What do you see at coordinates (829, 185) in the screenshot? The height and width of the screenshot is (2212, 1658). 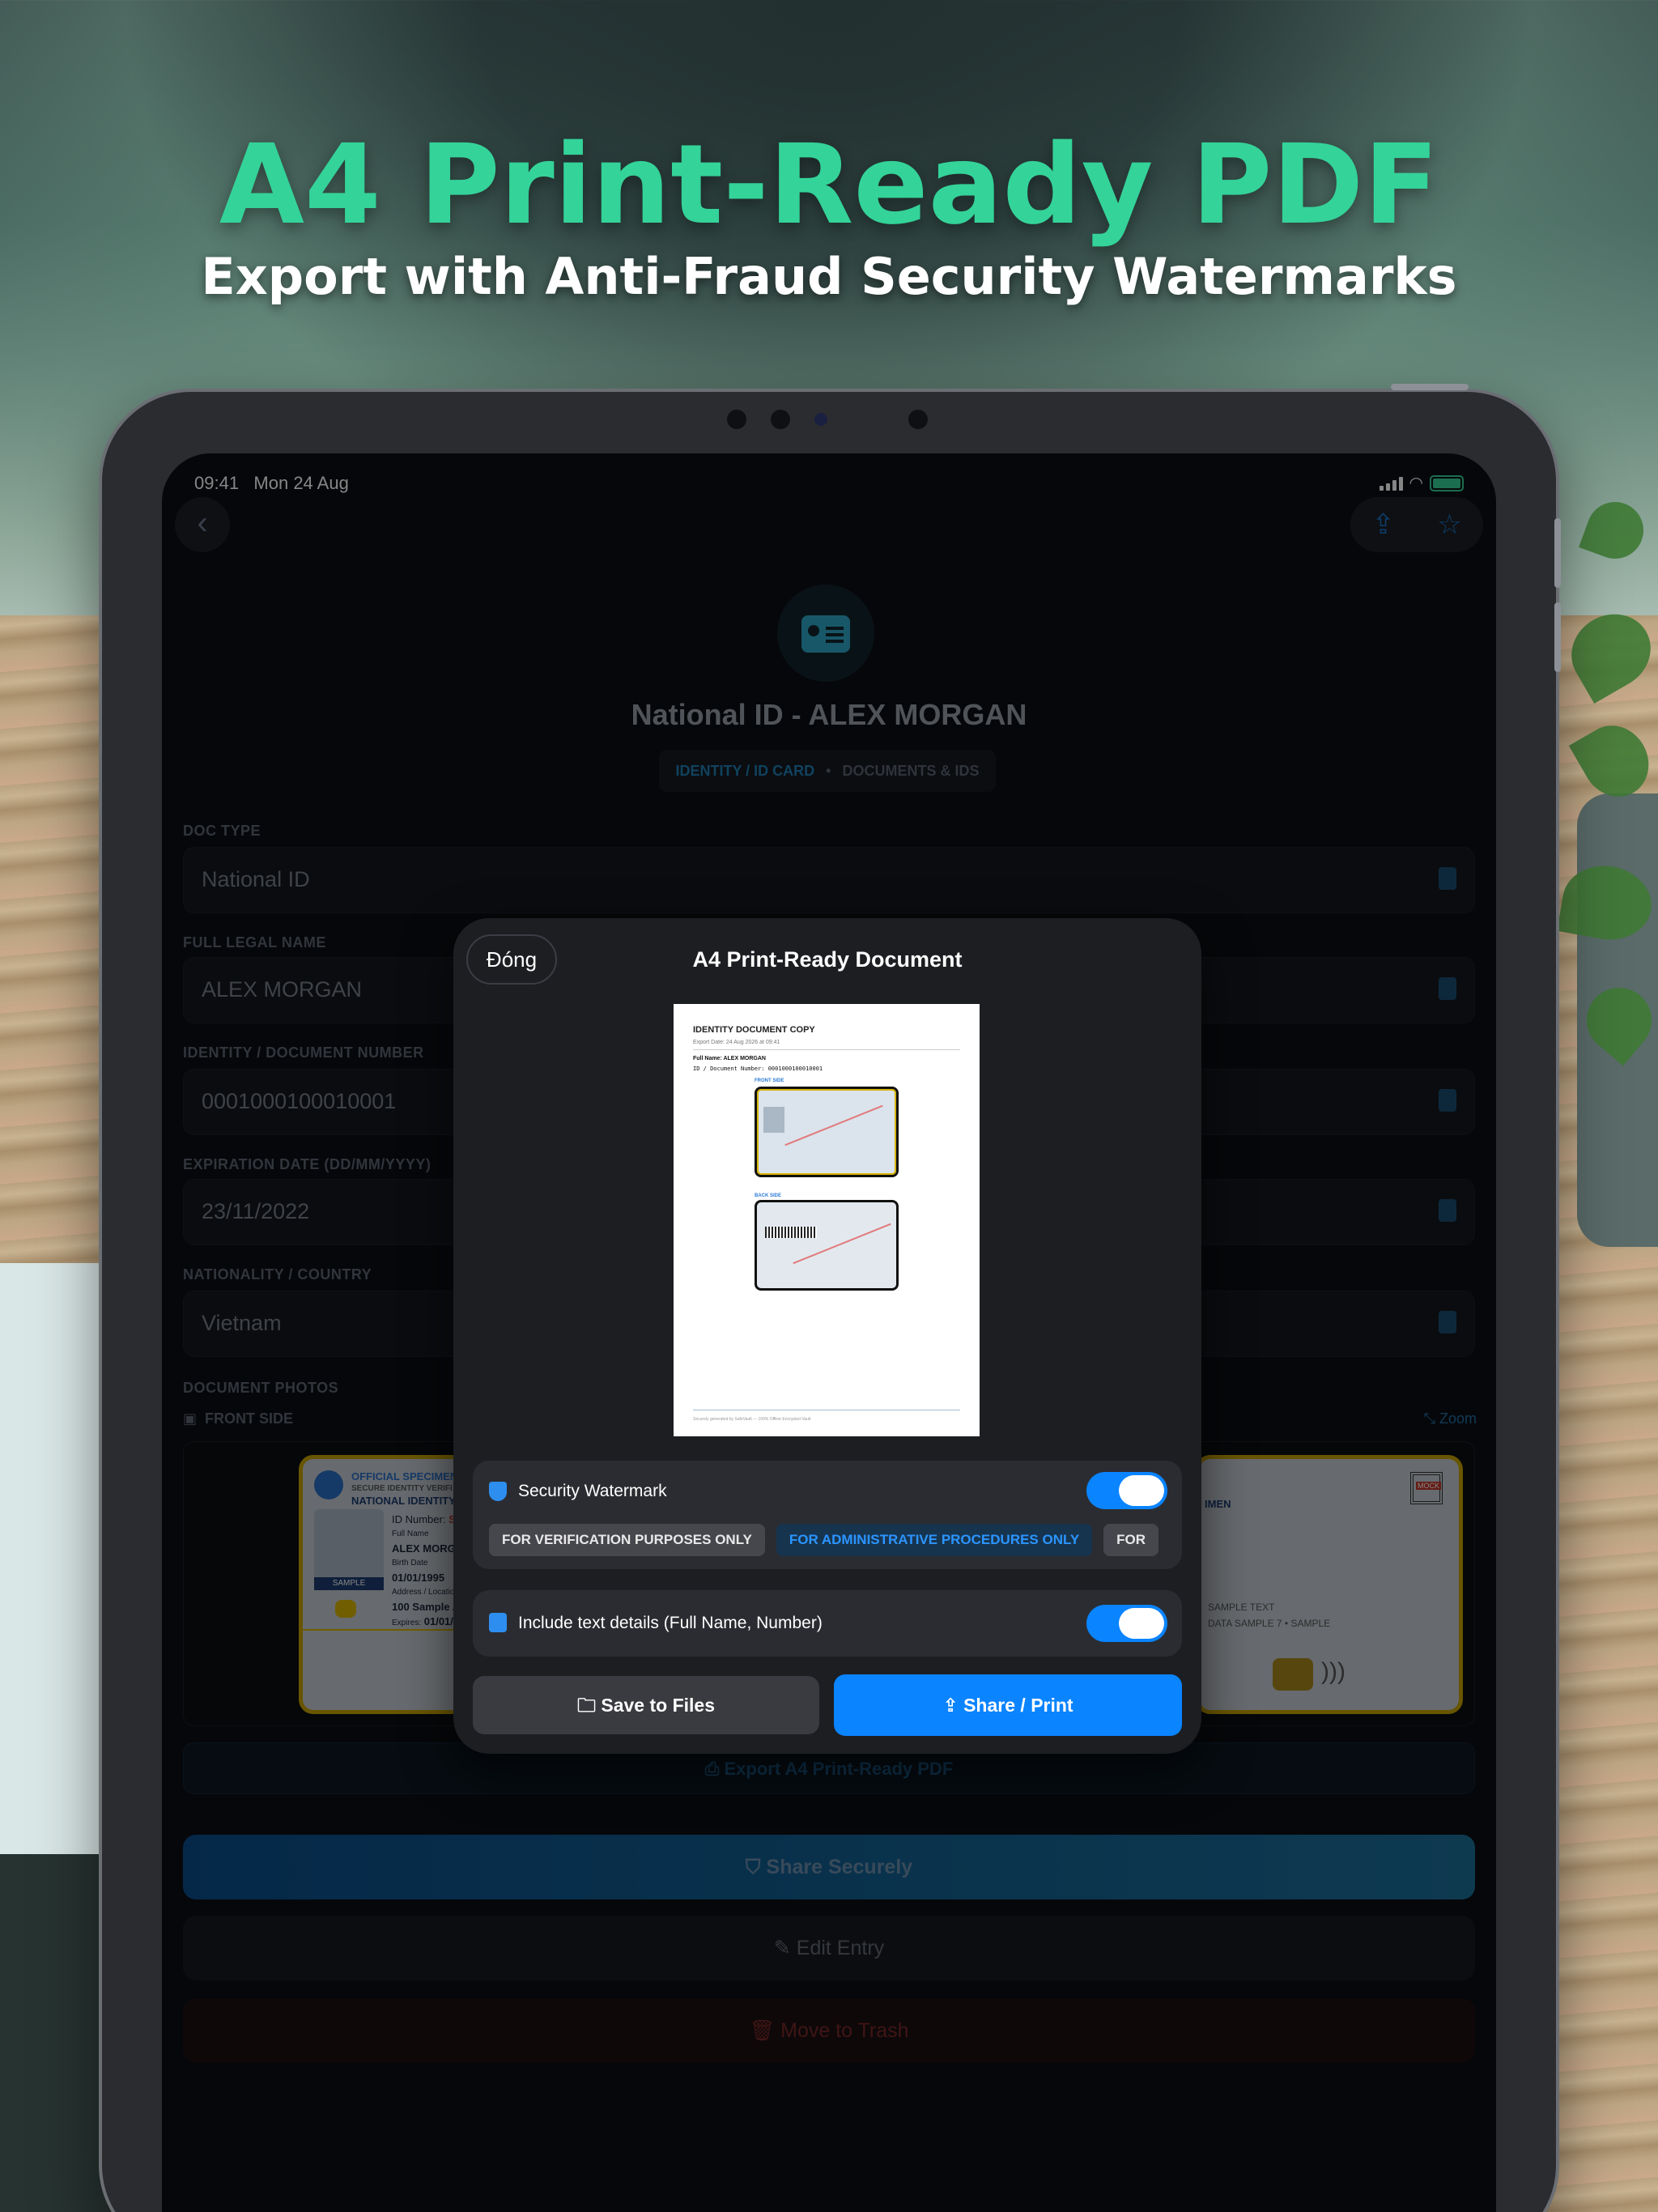 I see `marketing-headline: A4 Print-Ready PDF` at bounding box center [829, 185].